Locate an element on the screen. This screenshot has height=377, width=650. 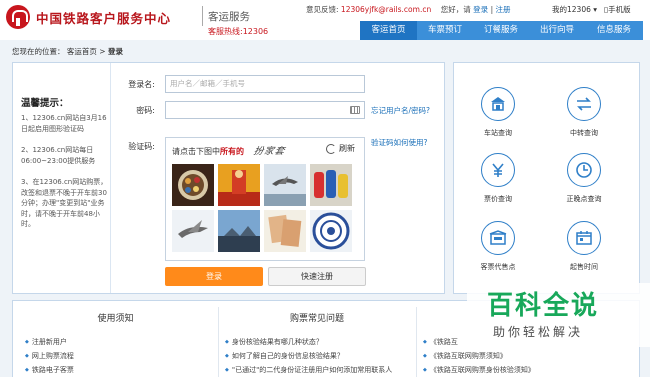
captcha-help-link: 验证码如何使用? is located at coordinates (399, 142).